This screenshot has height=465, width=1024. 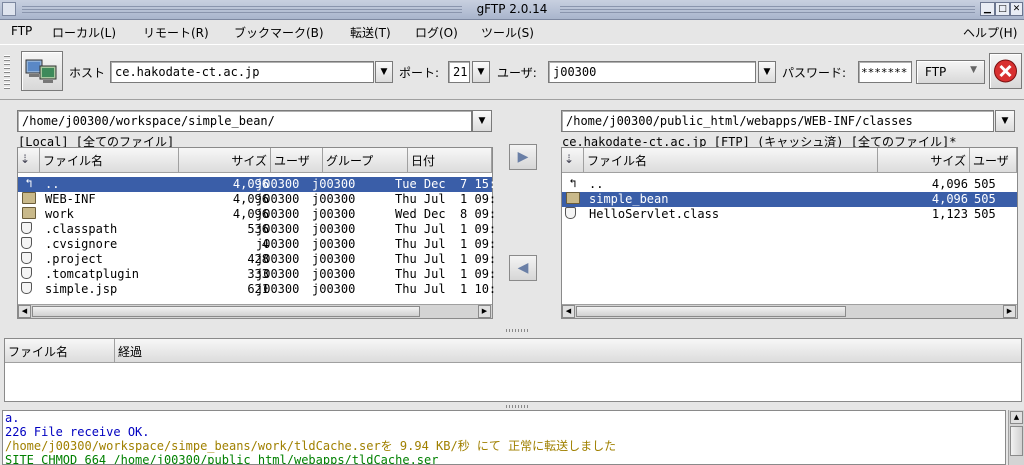 What do you see at coordinates (365, 160) in the screenshot?
I see `local-col-group: グループ` at bounding box center [365, 160].